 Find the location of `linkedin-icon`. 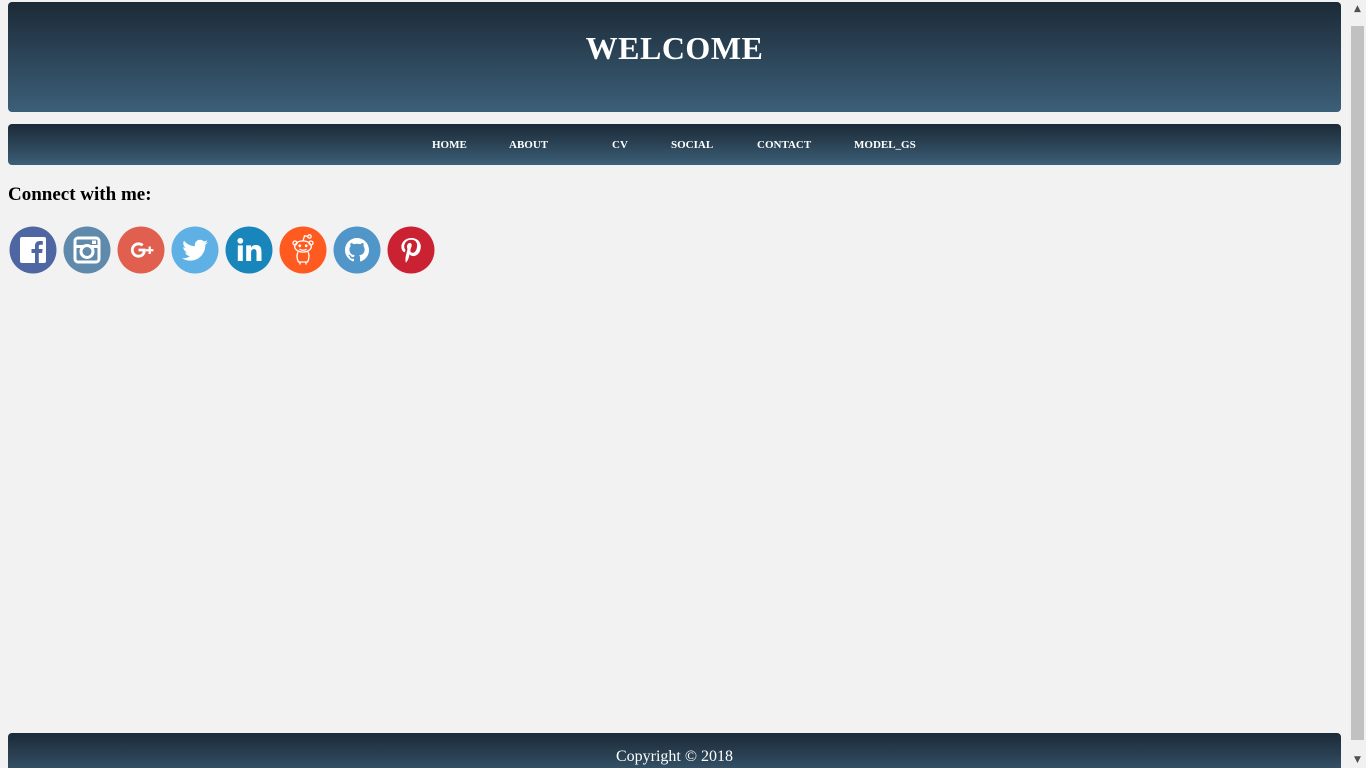

linkedin-icon is located at coordinates (249, 250).